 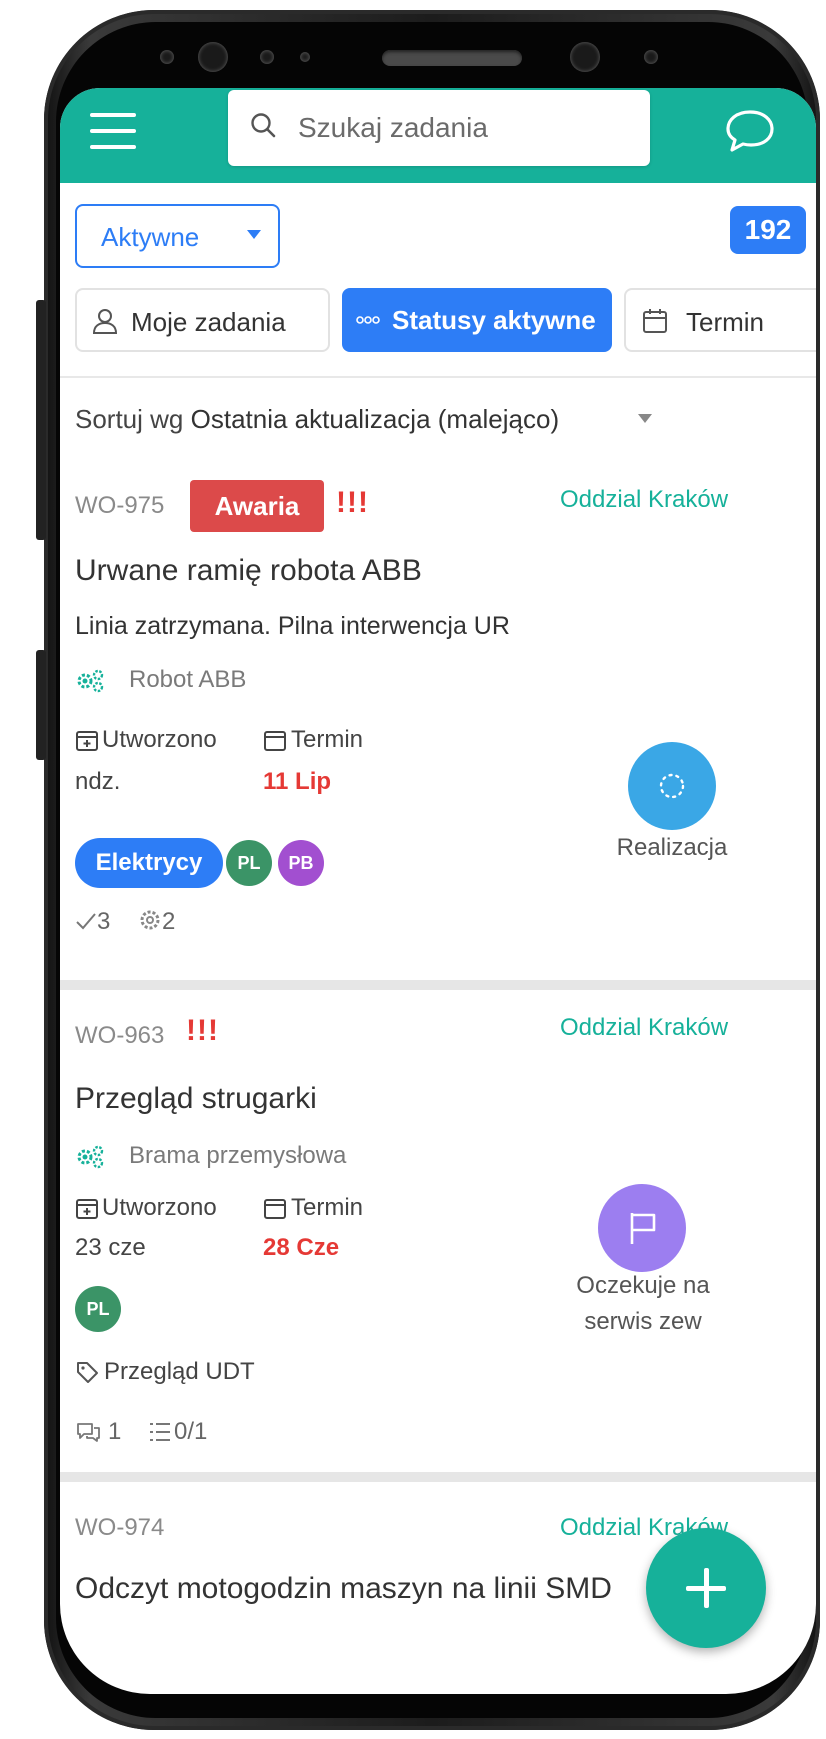 What do you see at coordinates (188, 679) in the screenshot?
I see `asset-name: Robot ABB` at bounding box center [188, 679].